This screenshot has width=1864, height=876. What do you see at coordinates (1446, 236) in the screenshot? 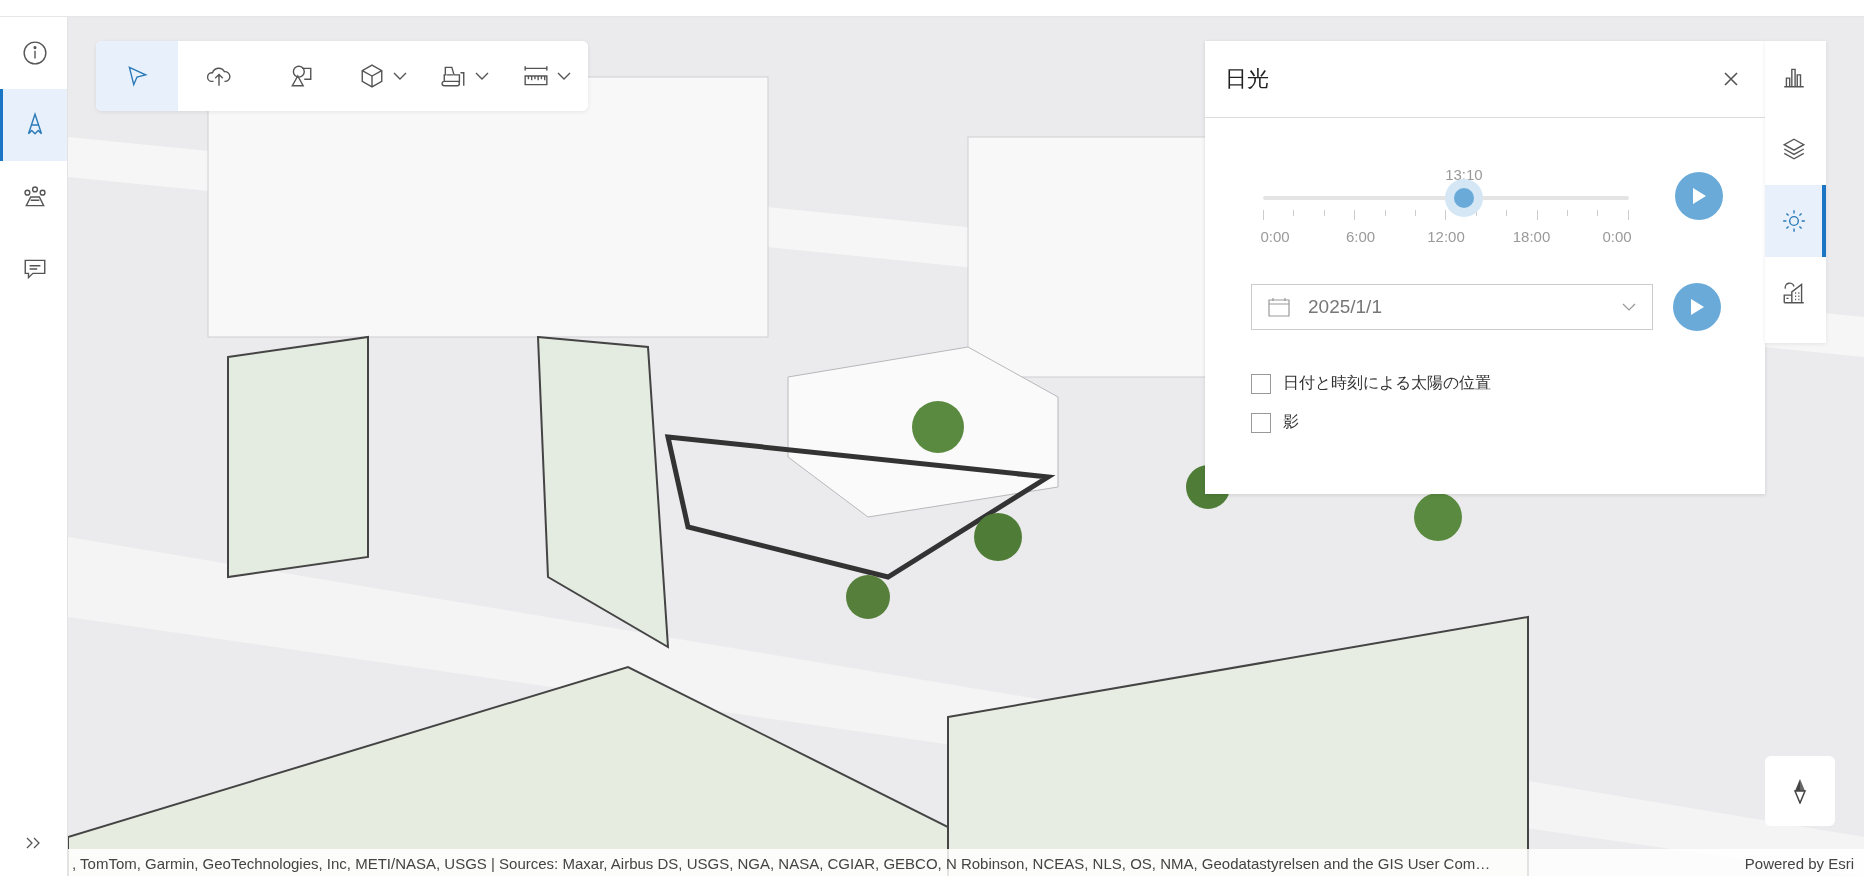
I see `tick-label: 12:00` at bounding box center [1446, 236].